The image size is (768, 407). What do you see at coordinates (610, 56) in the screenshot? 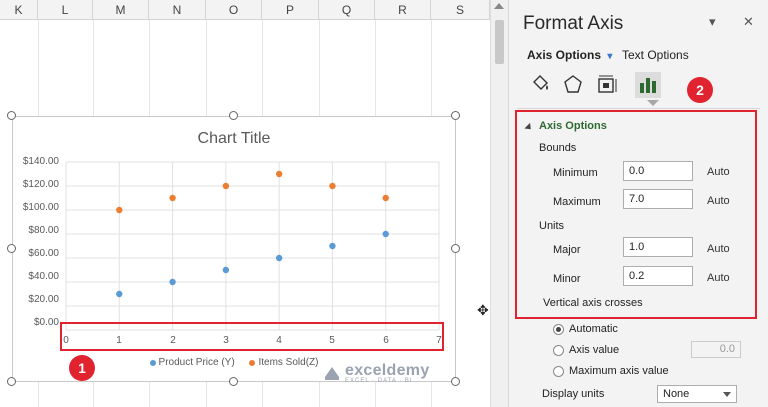
I see `chevron-down-icon: ▾` at bounding box center [610, 56].